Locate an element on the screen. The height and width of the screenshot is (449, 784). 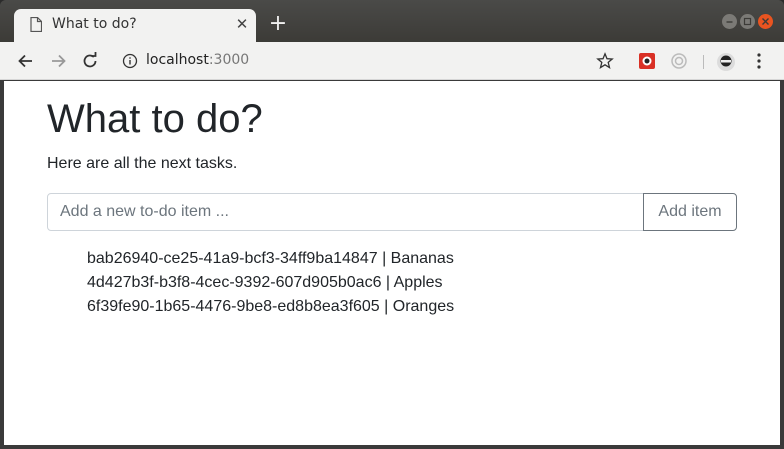
page-subtitle: Here are all the next tasks. is located at coordinates (142, 163).